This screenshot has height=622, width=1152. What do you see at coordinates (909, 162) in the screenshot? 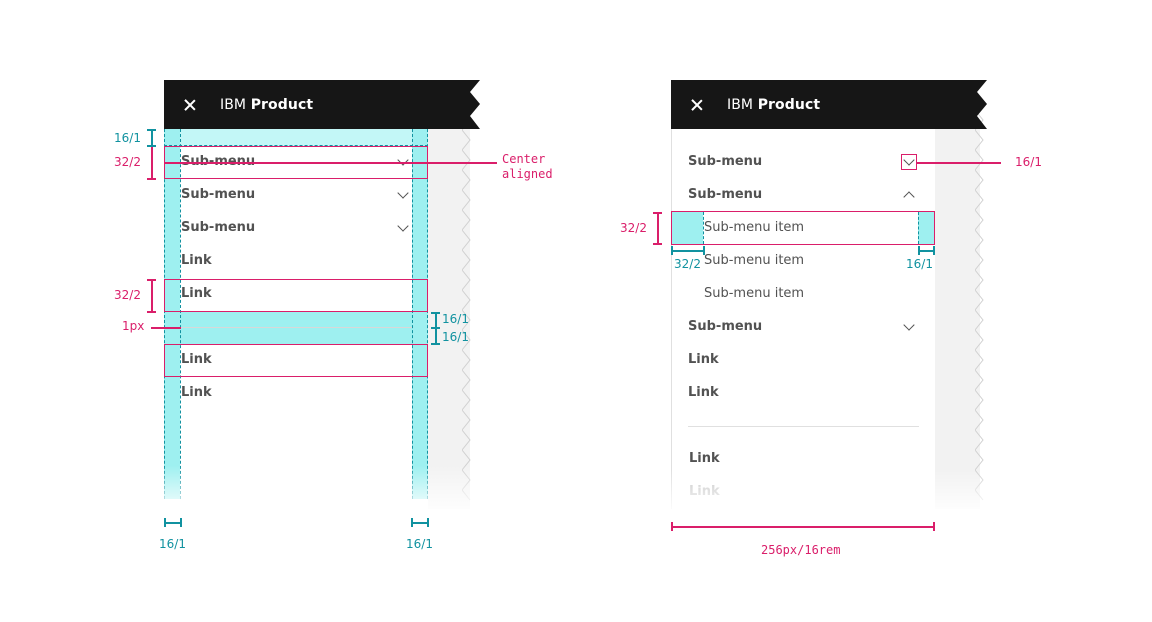
I see `chevron-size-box` at bounding box center [909, 162].